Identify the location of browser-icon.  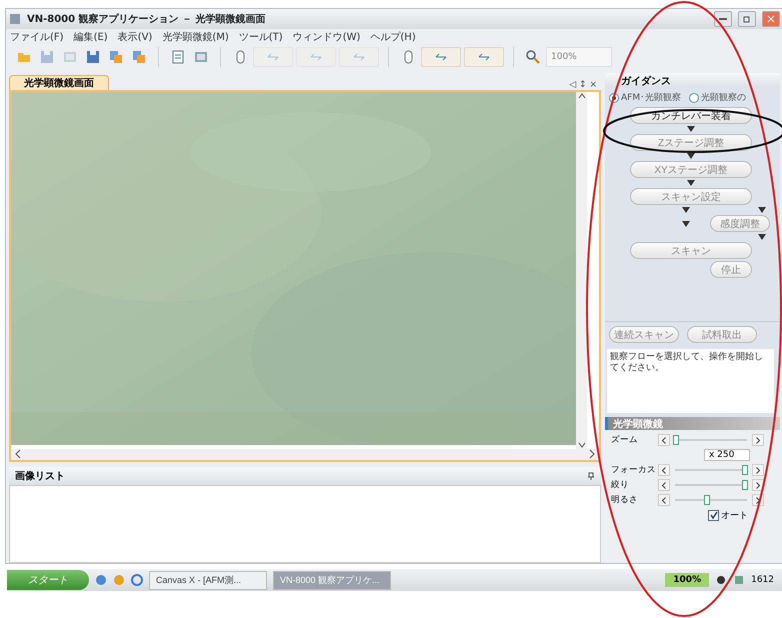
(137, 580).